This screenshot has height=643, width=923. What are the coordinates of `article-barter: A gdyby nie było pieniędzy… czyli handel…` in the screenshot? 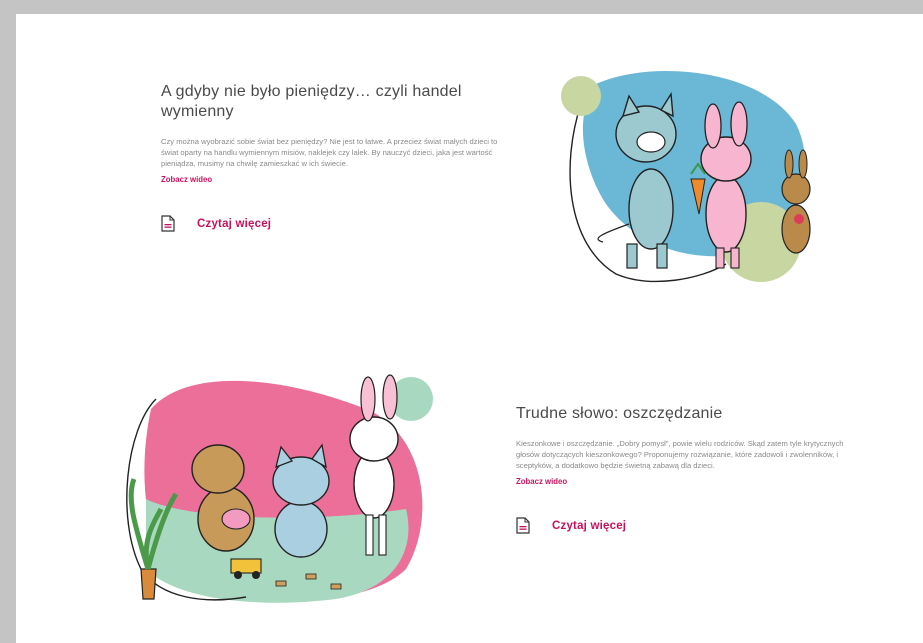 It's located at (331, 157).